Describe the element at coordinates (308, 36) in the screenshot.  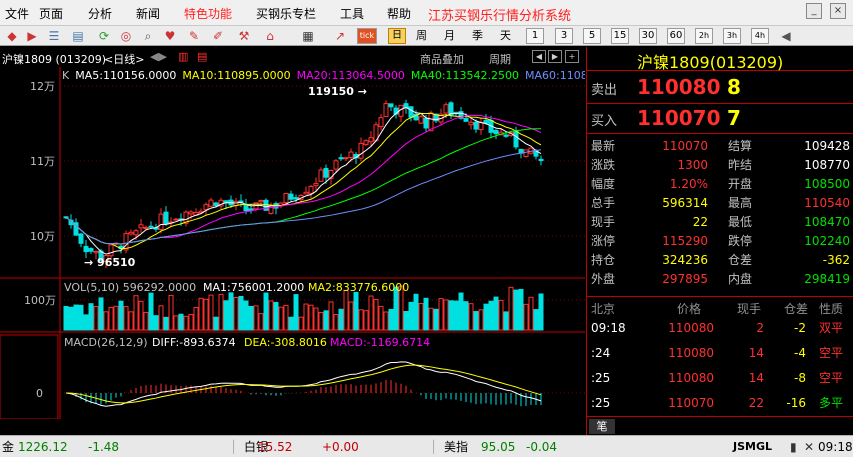
I see `table-icon: ▦` at that location.